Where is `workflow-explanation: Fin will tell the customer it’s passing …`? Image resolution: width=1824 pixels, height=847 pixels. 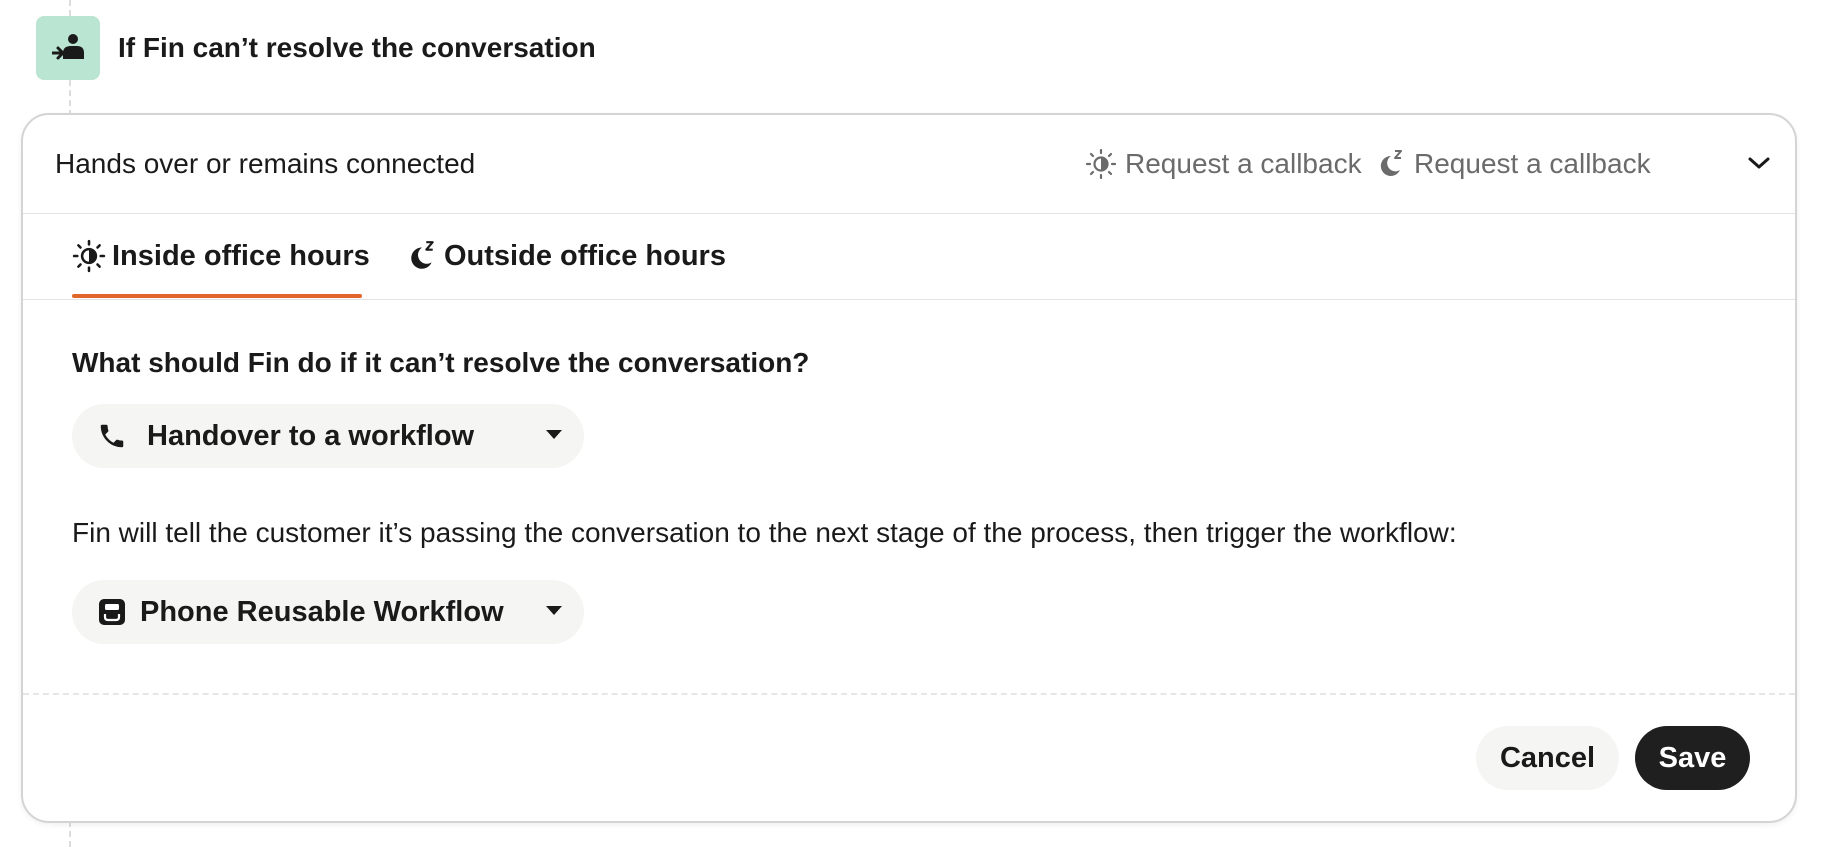
workflow-explanation: Fin will tell the customer it’s passing … is located at coordinates (764, 532).